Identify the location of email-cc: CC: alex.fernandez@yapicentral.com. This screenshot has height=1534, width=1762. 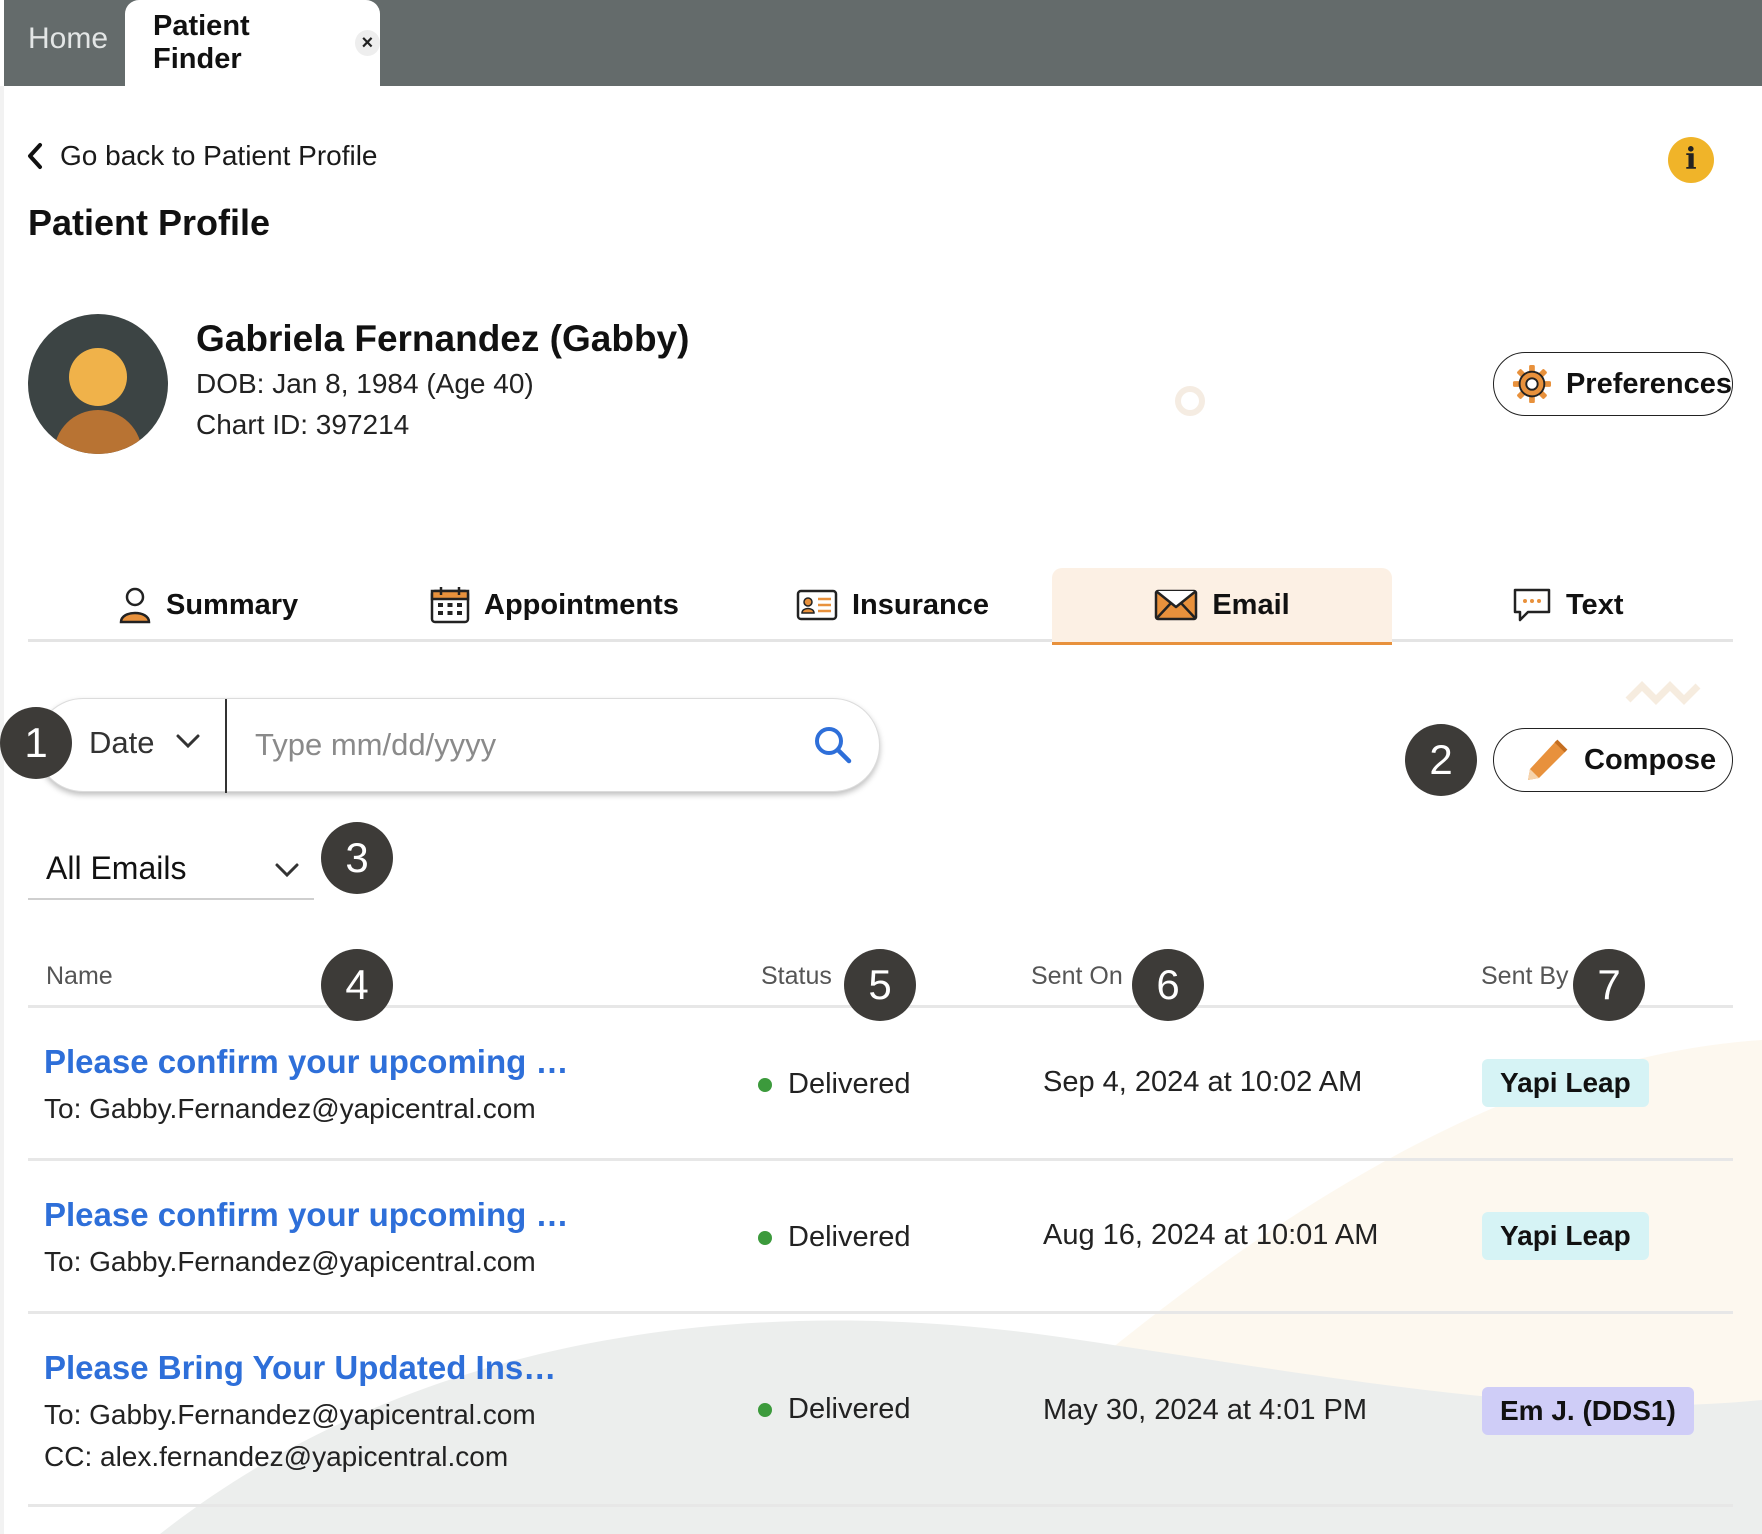
(276, 1456).